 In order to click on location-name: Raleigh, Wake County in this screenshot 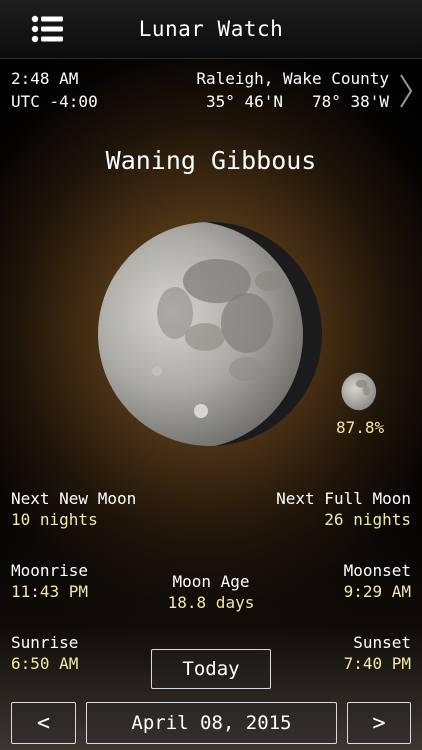, I will do `click(292, 78)`.